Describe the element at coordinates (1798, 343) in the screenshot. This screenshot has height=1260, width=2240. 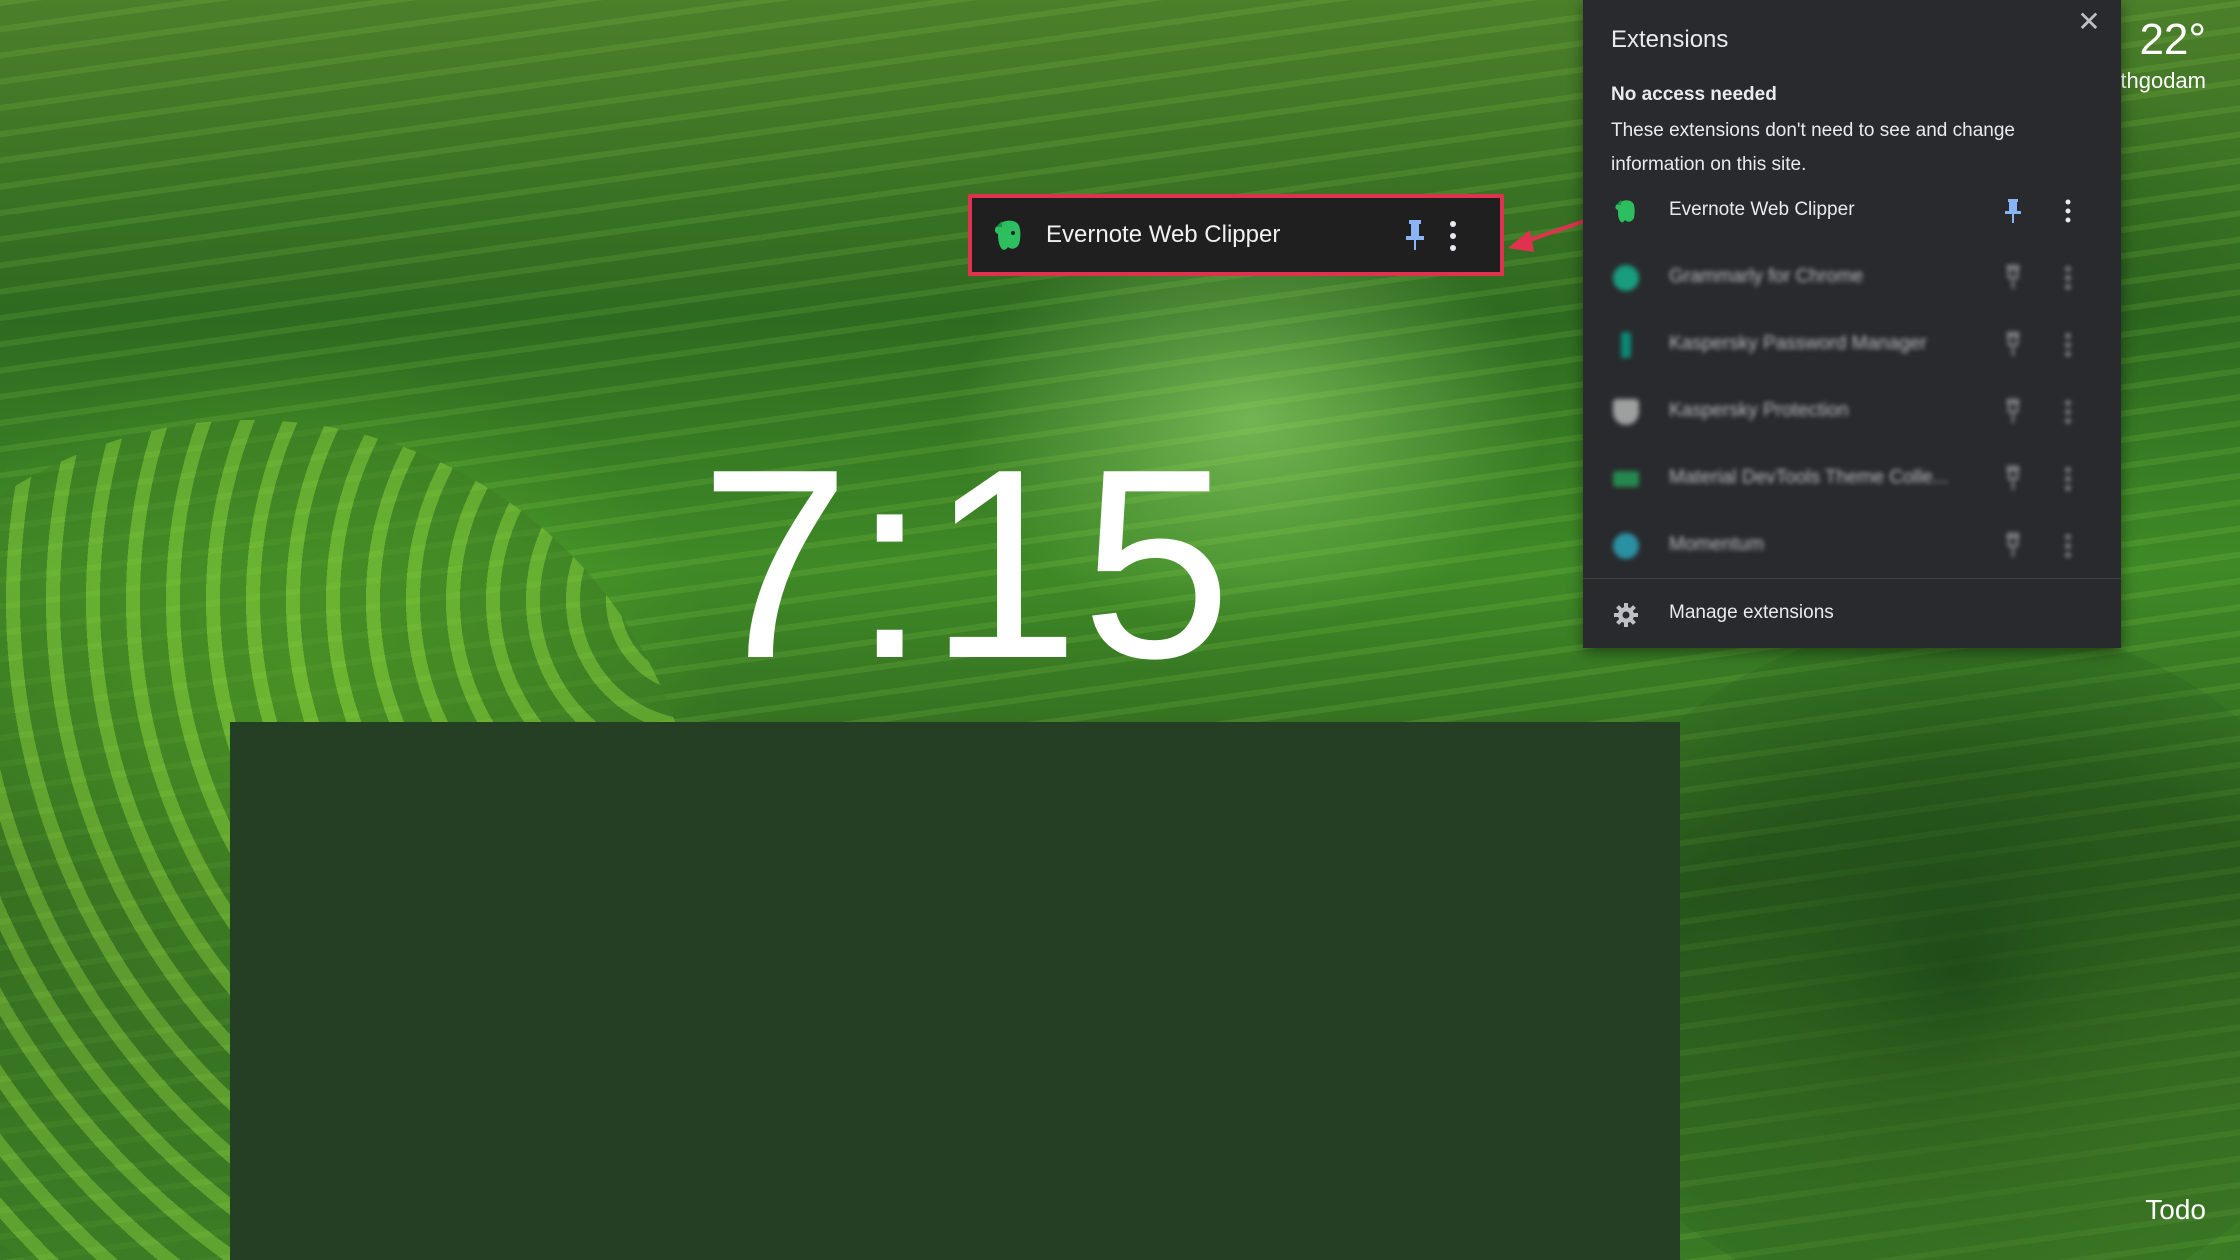
I see `extension-name: Kaspersky Password Manager` at that location.